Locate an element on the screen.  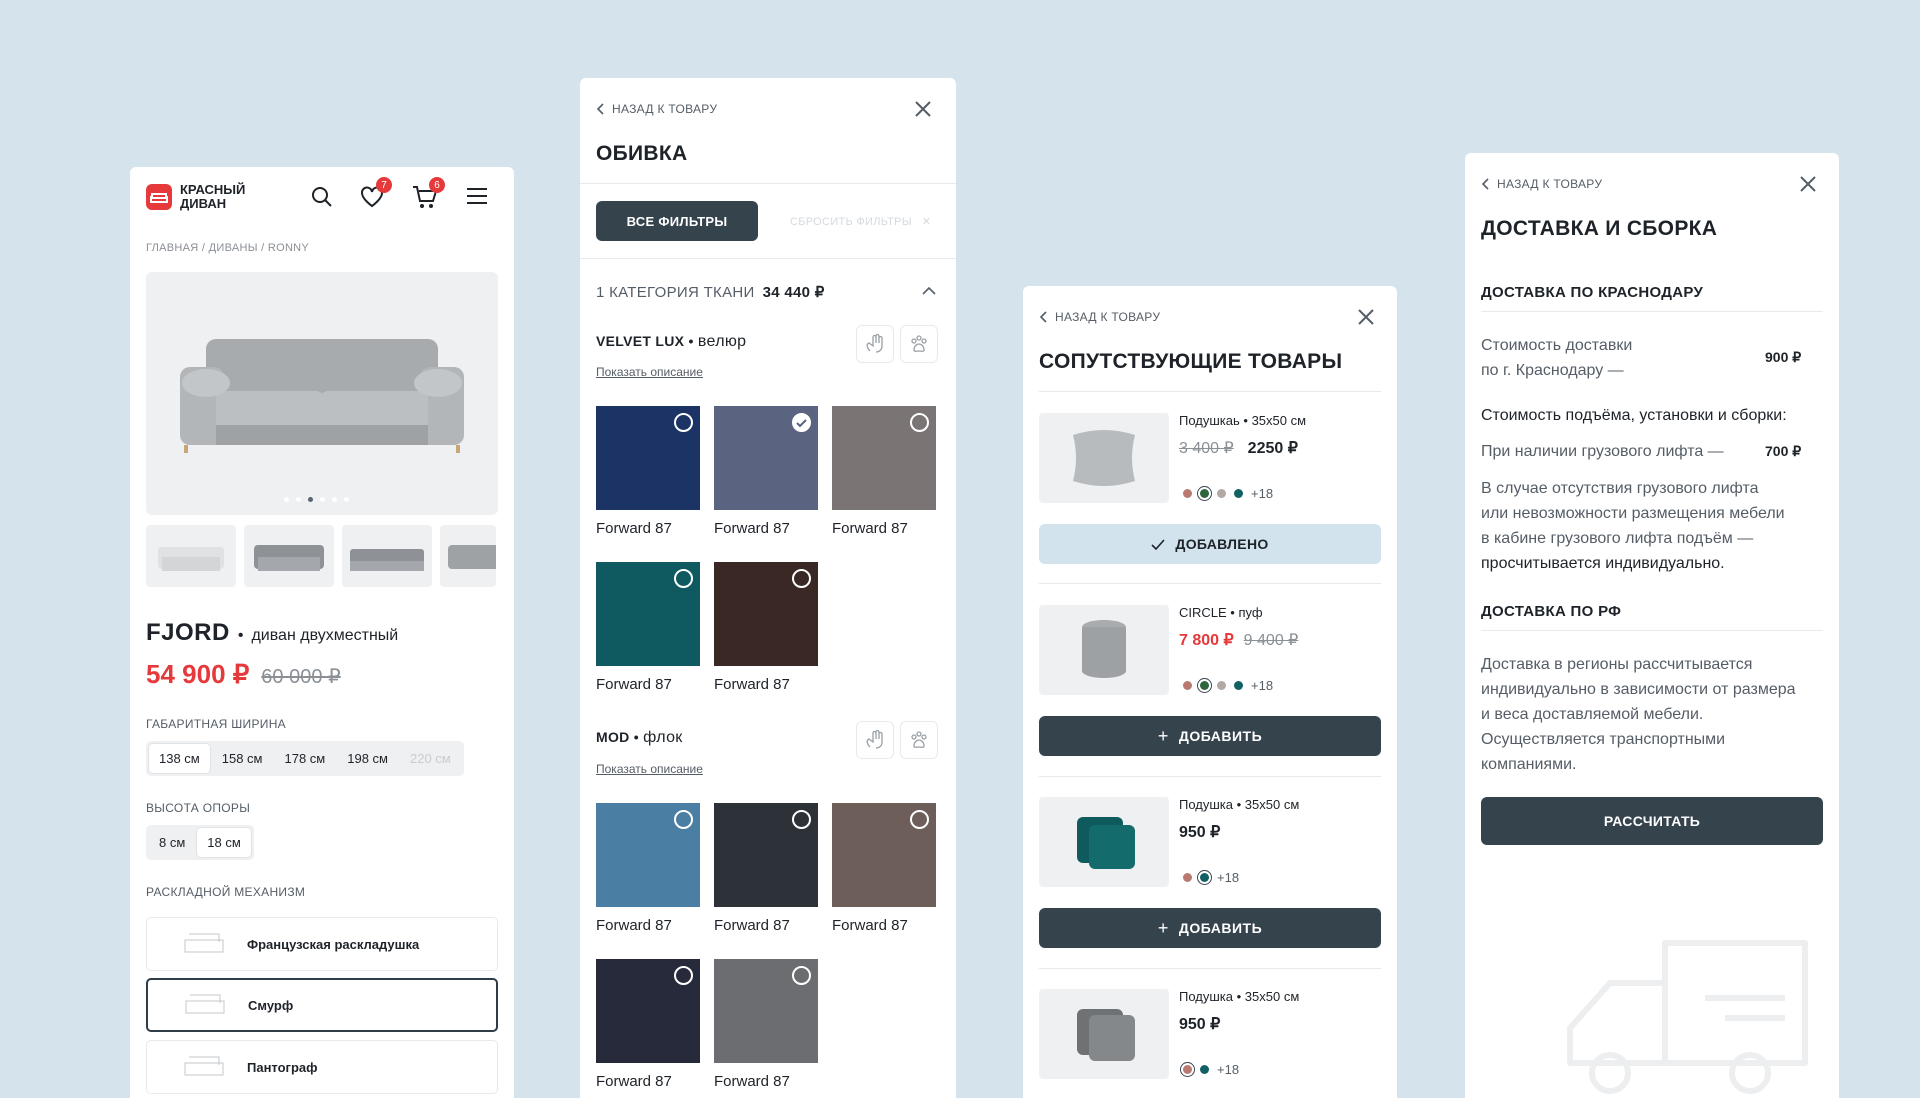
delivery-cost-value: 900 ₽ is located at coordinates (1783, 357).